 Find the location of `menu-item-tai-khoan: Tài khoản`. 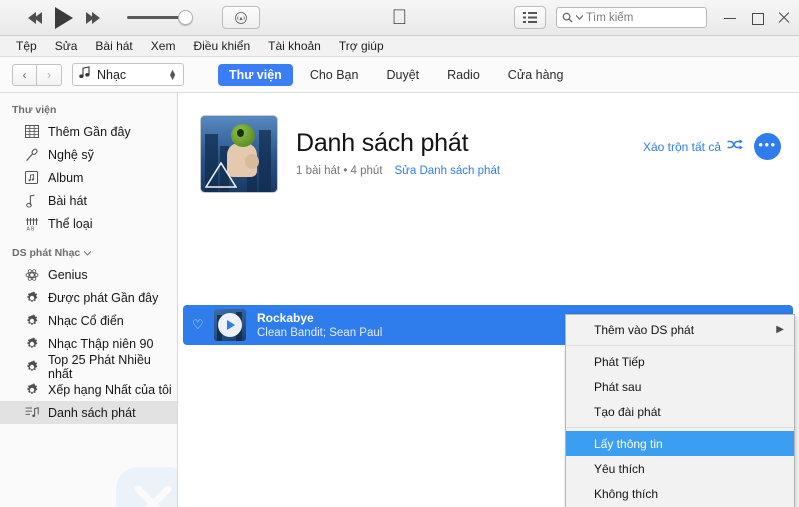

menu-item-tai-khoan: Tài khoản is located at coordinates (294, 46).